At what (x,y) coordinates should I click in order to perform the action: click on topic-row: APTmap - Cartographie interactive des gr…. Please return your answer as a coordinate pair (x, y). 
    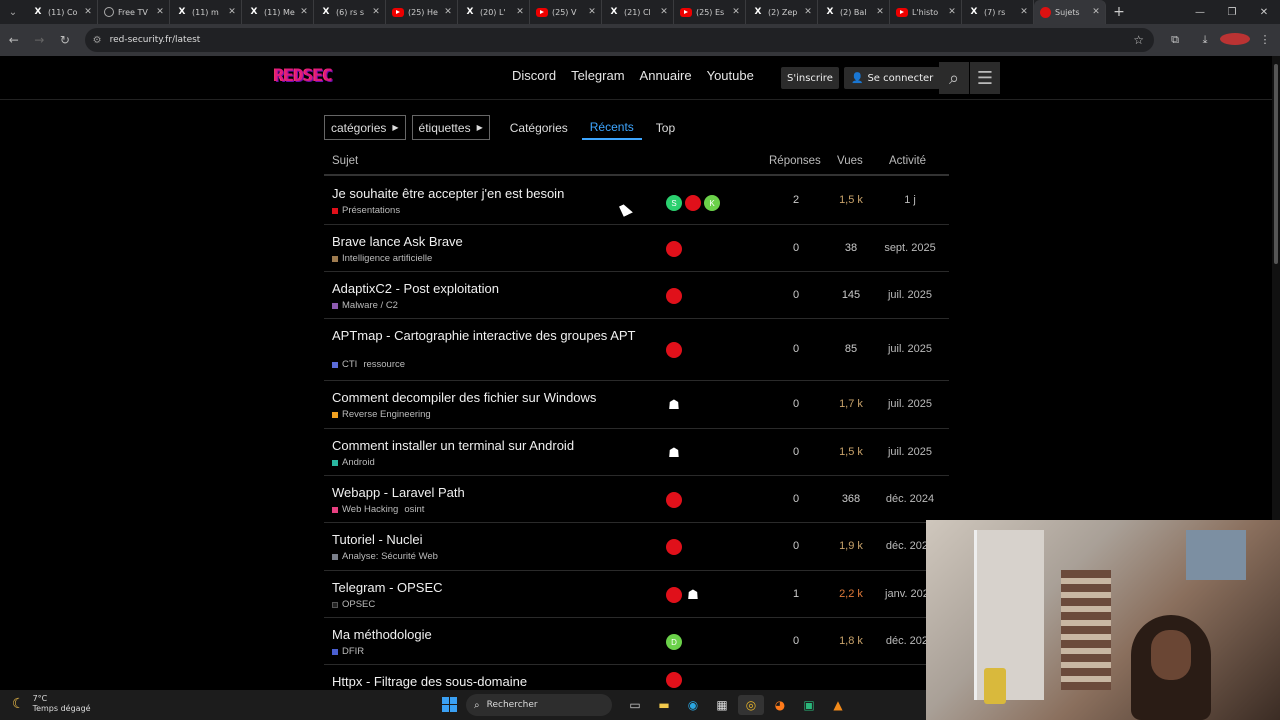
    Looking at the image, I should click on (636, 350).